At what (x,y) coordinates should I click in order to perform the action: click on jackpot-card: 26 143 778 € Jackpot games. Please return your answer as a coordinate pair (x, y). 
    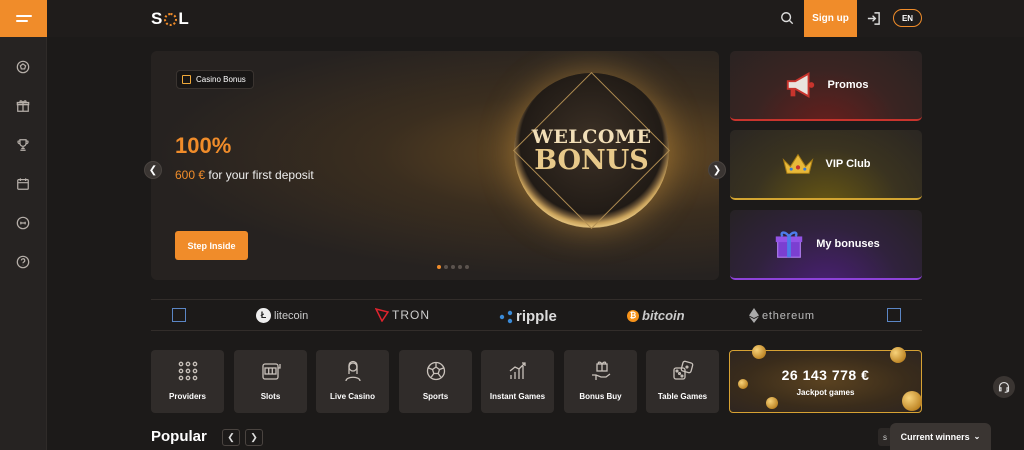
    Looking at the image, I should click on (825, 379).